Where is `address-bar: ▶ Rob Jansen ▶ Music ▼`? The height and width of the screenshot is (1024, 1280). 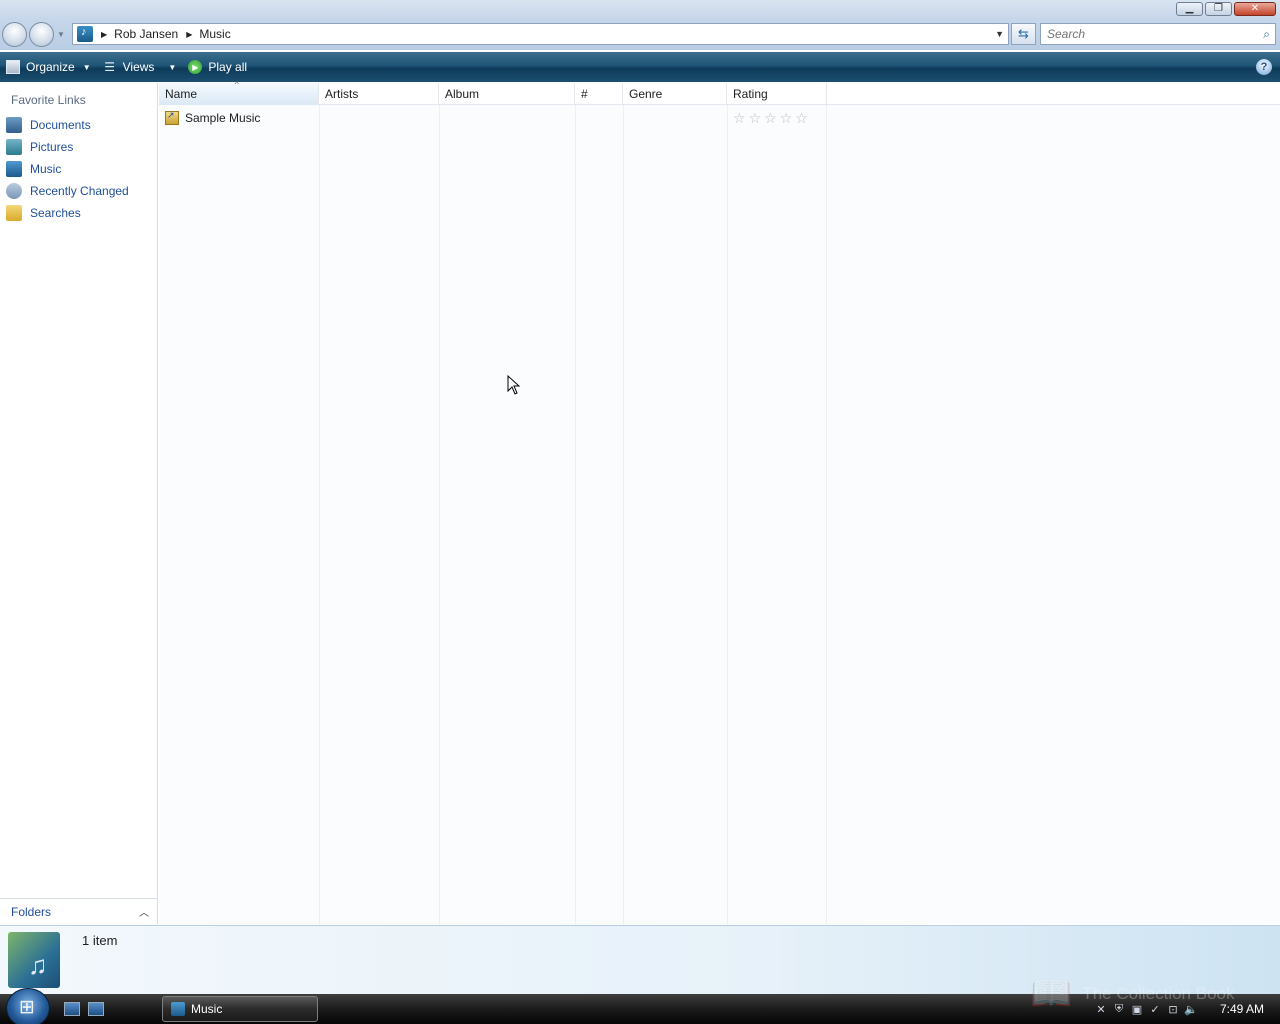 address-bar: ▶ Rob Jansen ▶ Music ▼ is located at coordinates (540, 34).